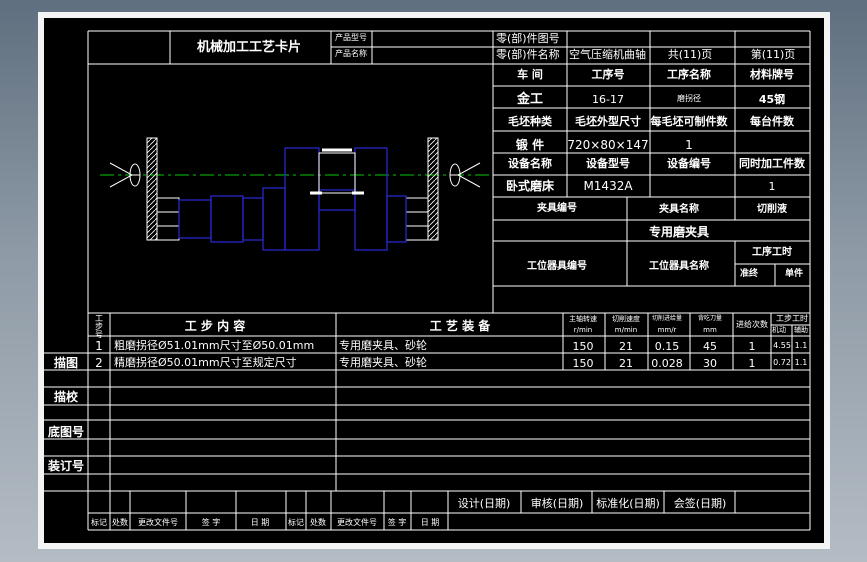 Image resolution: width=867 pixels, height=562 pixels. I want to click on card-title: 机械加工工艺卡片, so click(249, 47).